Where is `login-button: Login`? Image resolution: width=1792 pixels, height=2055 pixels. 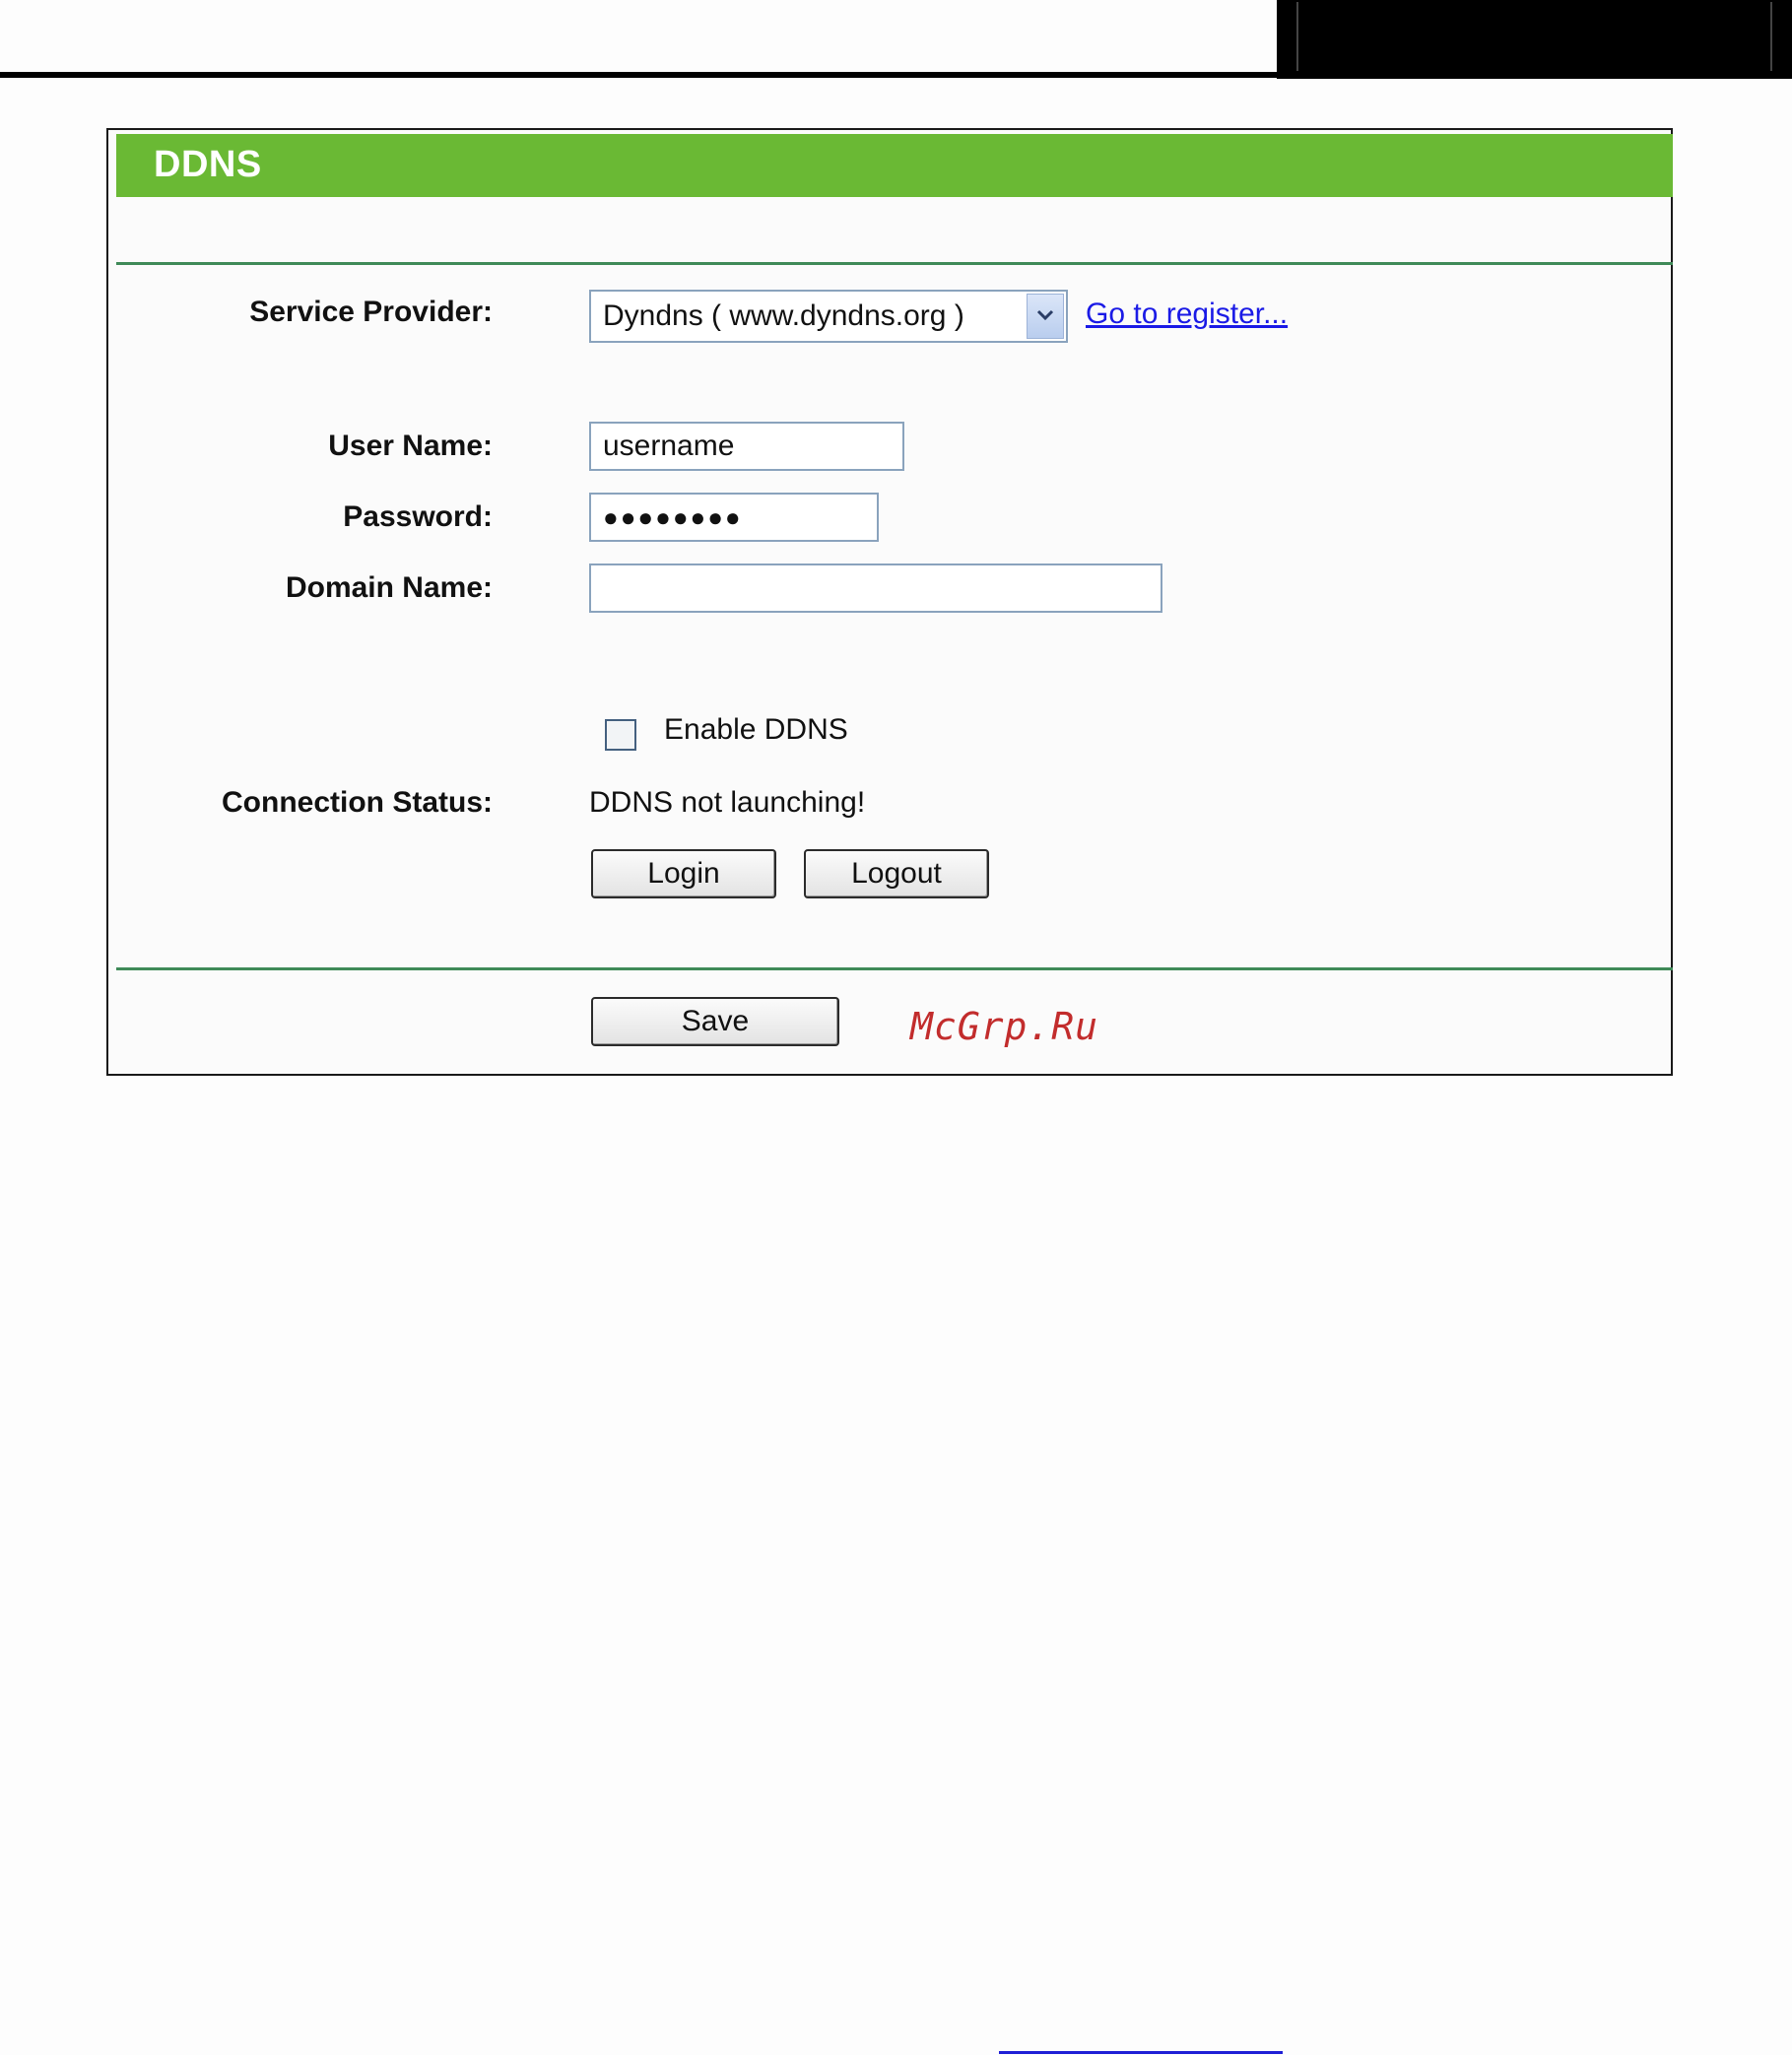
login-button: Login is located at coordinates (683, 873).